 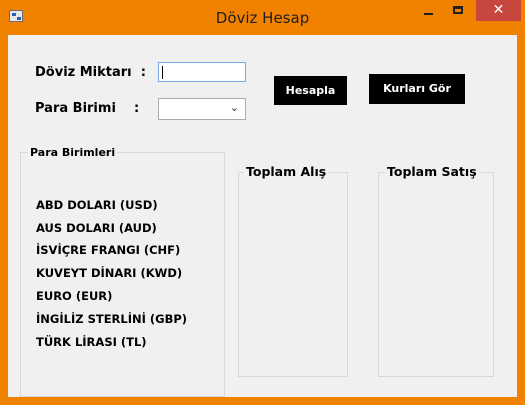 I want to click on total-sell-title: Toplam Satış, so click(x=432, y=171).